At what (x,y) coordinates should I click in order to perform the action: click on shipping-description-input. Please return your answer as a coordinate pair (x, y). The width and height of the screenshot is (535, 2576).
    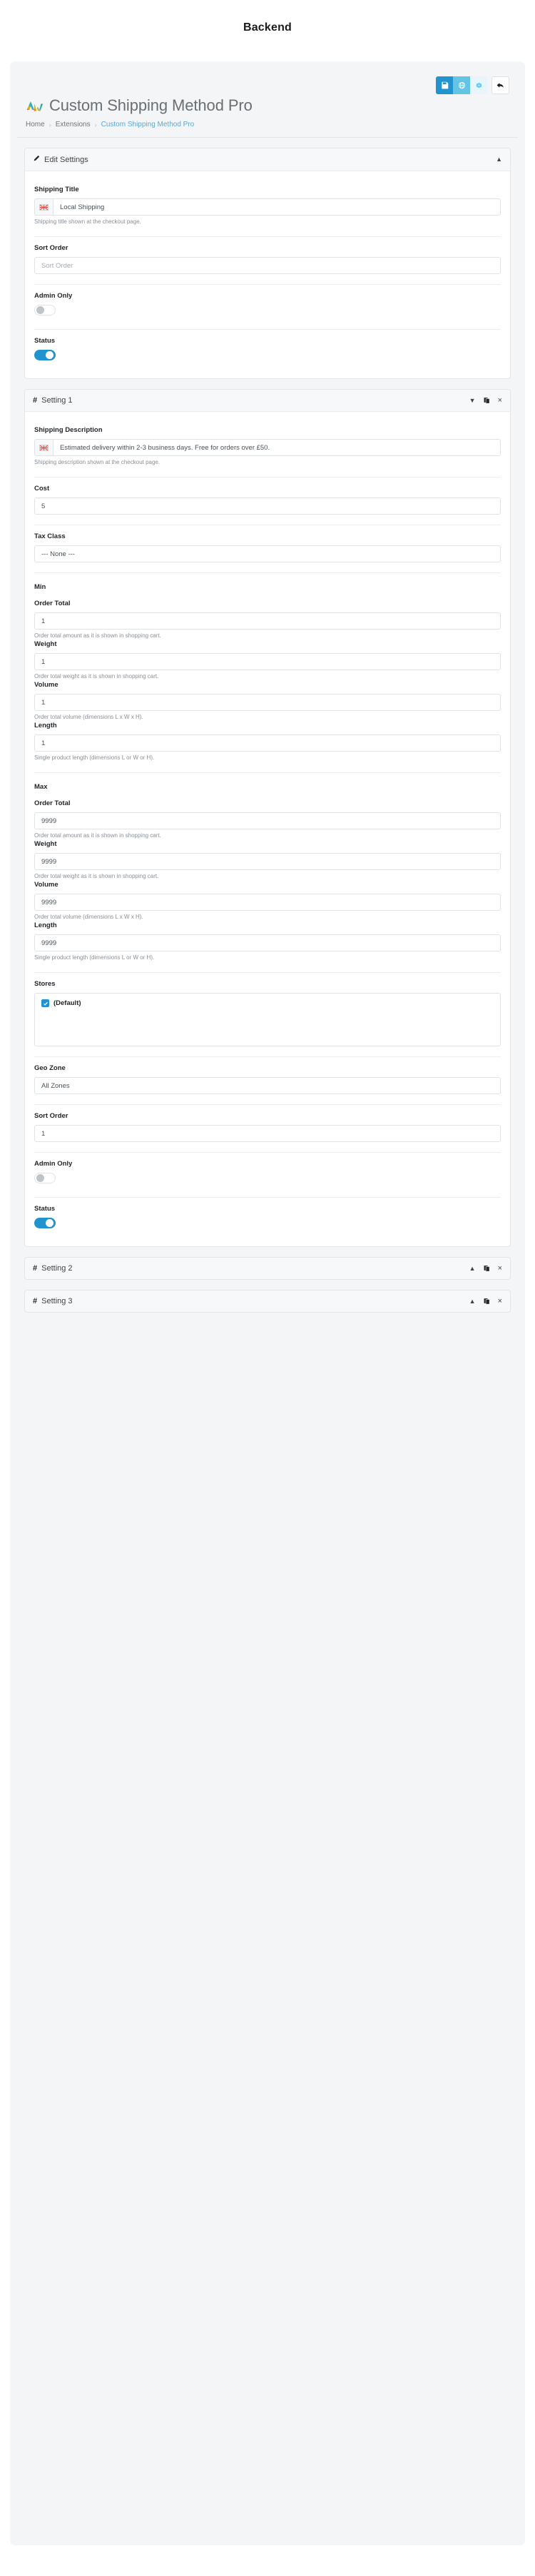
    Looking at the image, I should click on (277, 448).